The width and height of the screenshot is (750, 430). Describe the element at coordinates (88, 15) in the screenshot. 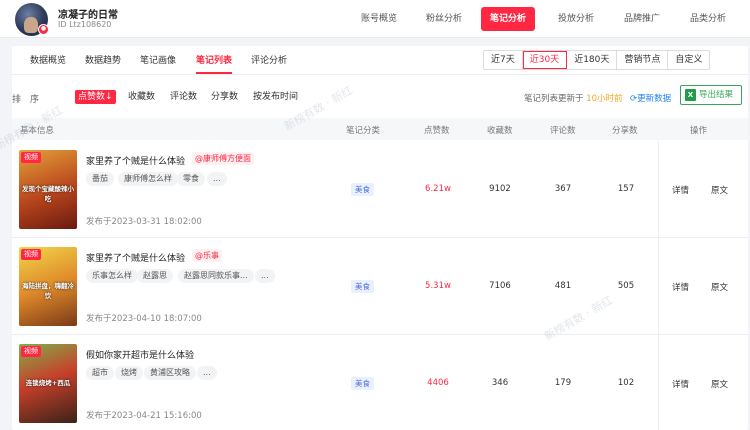

I see `user-name: 凉凝子的日常` at that location.